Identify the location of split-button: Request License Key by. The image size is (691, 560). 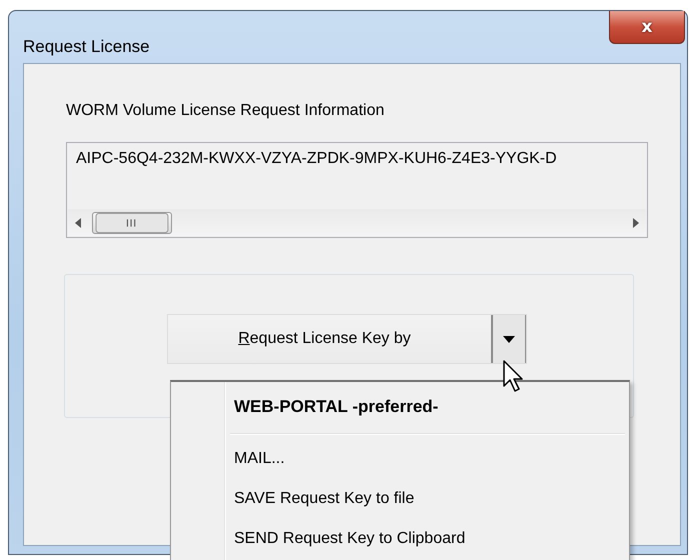
(347, 339).